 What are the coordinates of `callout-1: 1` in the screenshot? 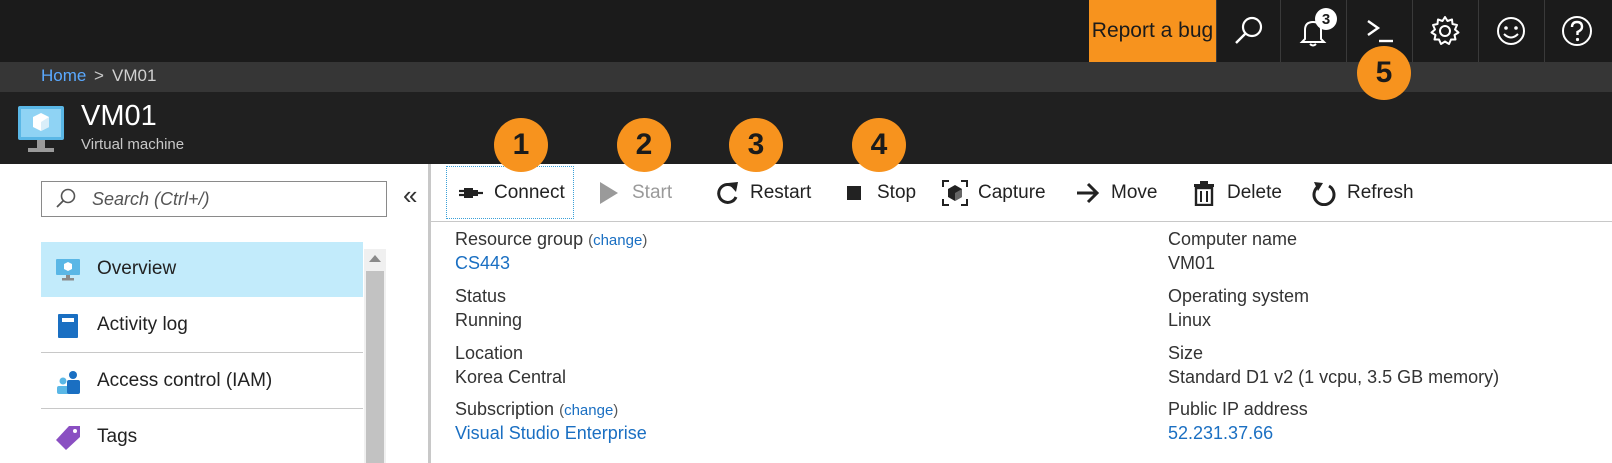 It's located at (521, 145).